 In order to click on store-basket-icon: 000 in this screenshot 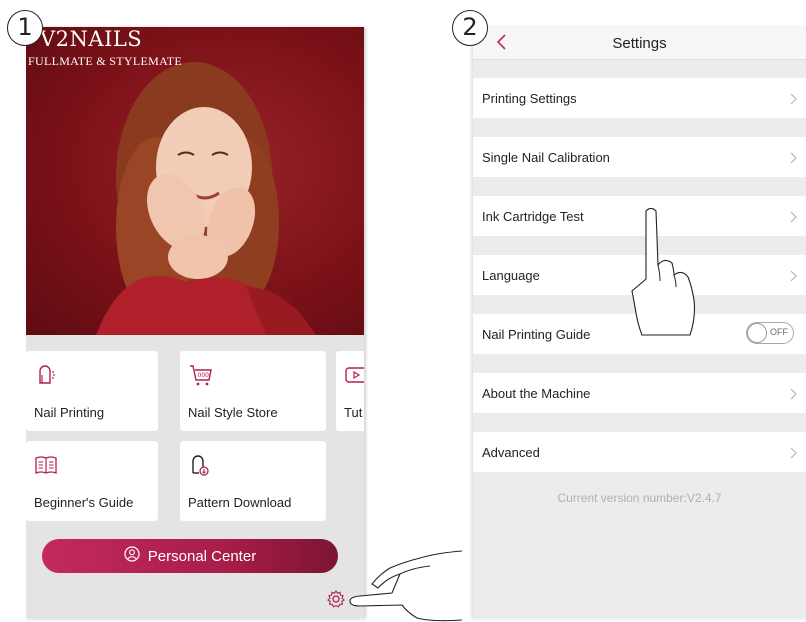, I will do `click(201, 377)`.